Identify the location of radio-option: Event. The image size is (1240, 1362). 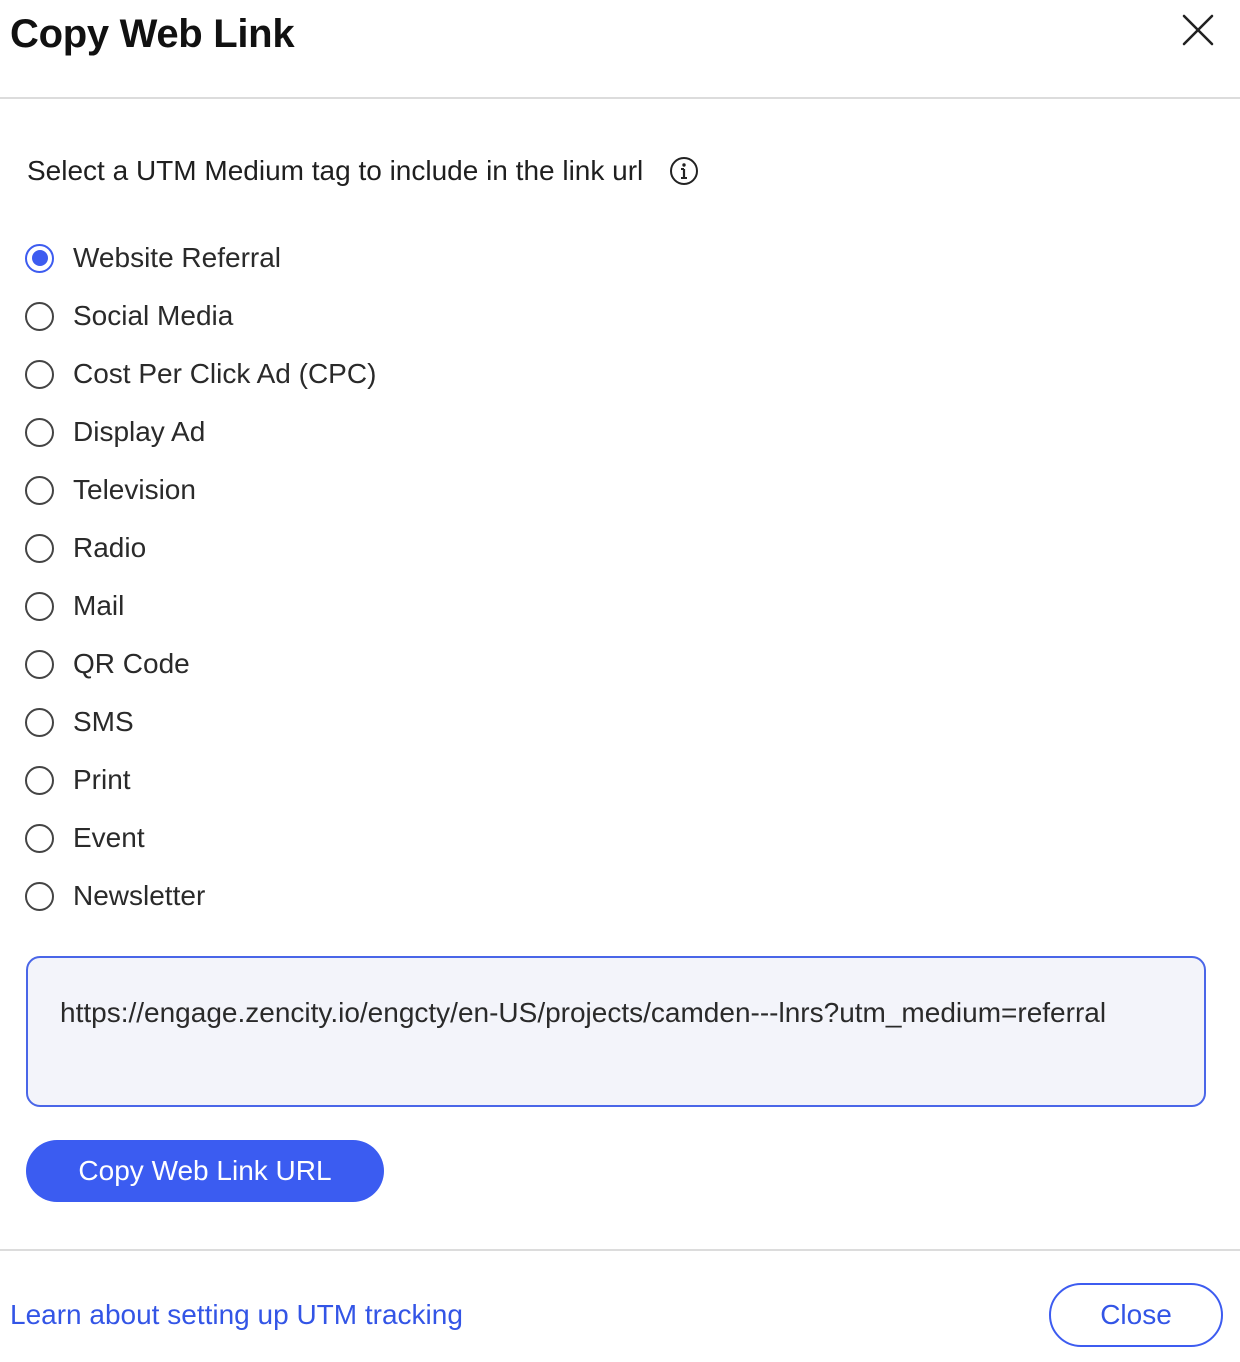
(200, 838).